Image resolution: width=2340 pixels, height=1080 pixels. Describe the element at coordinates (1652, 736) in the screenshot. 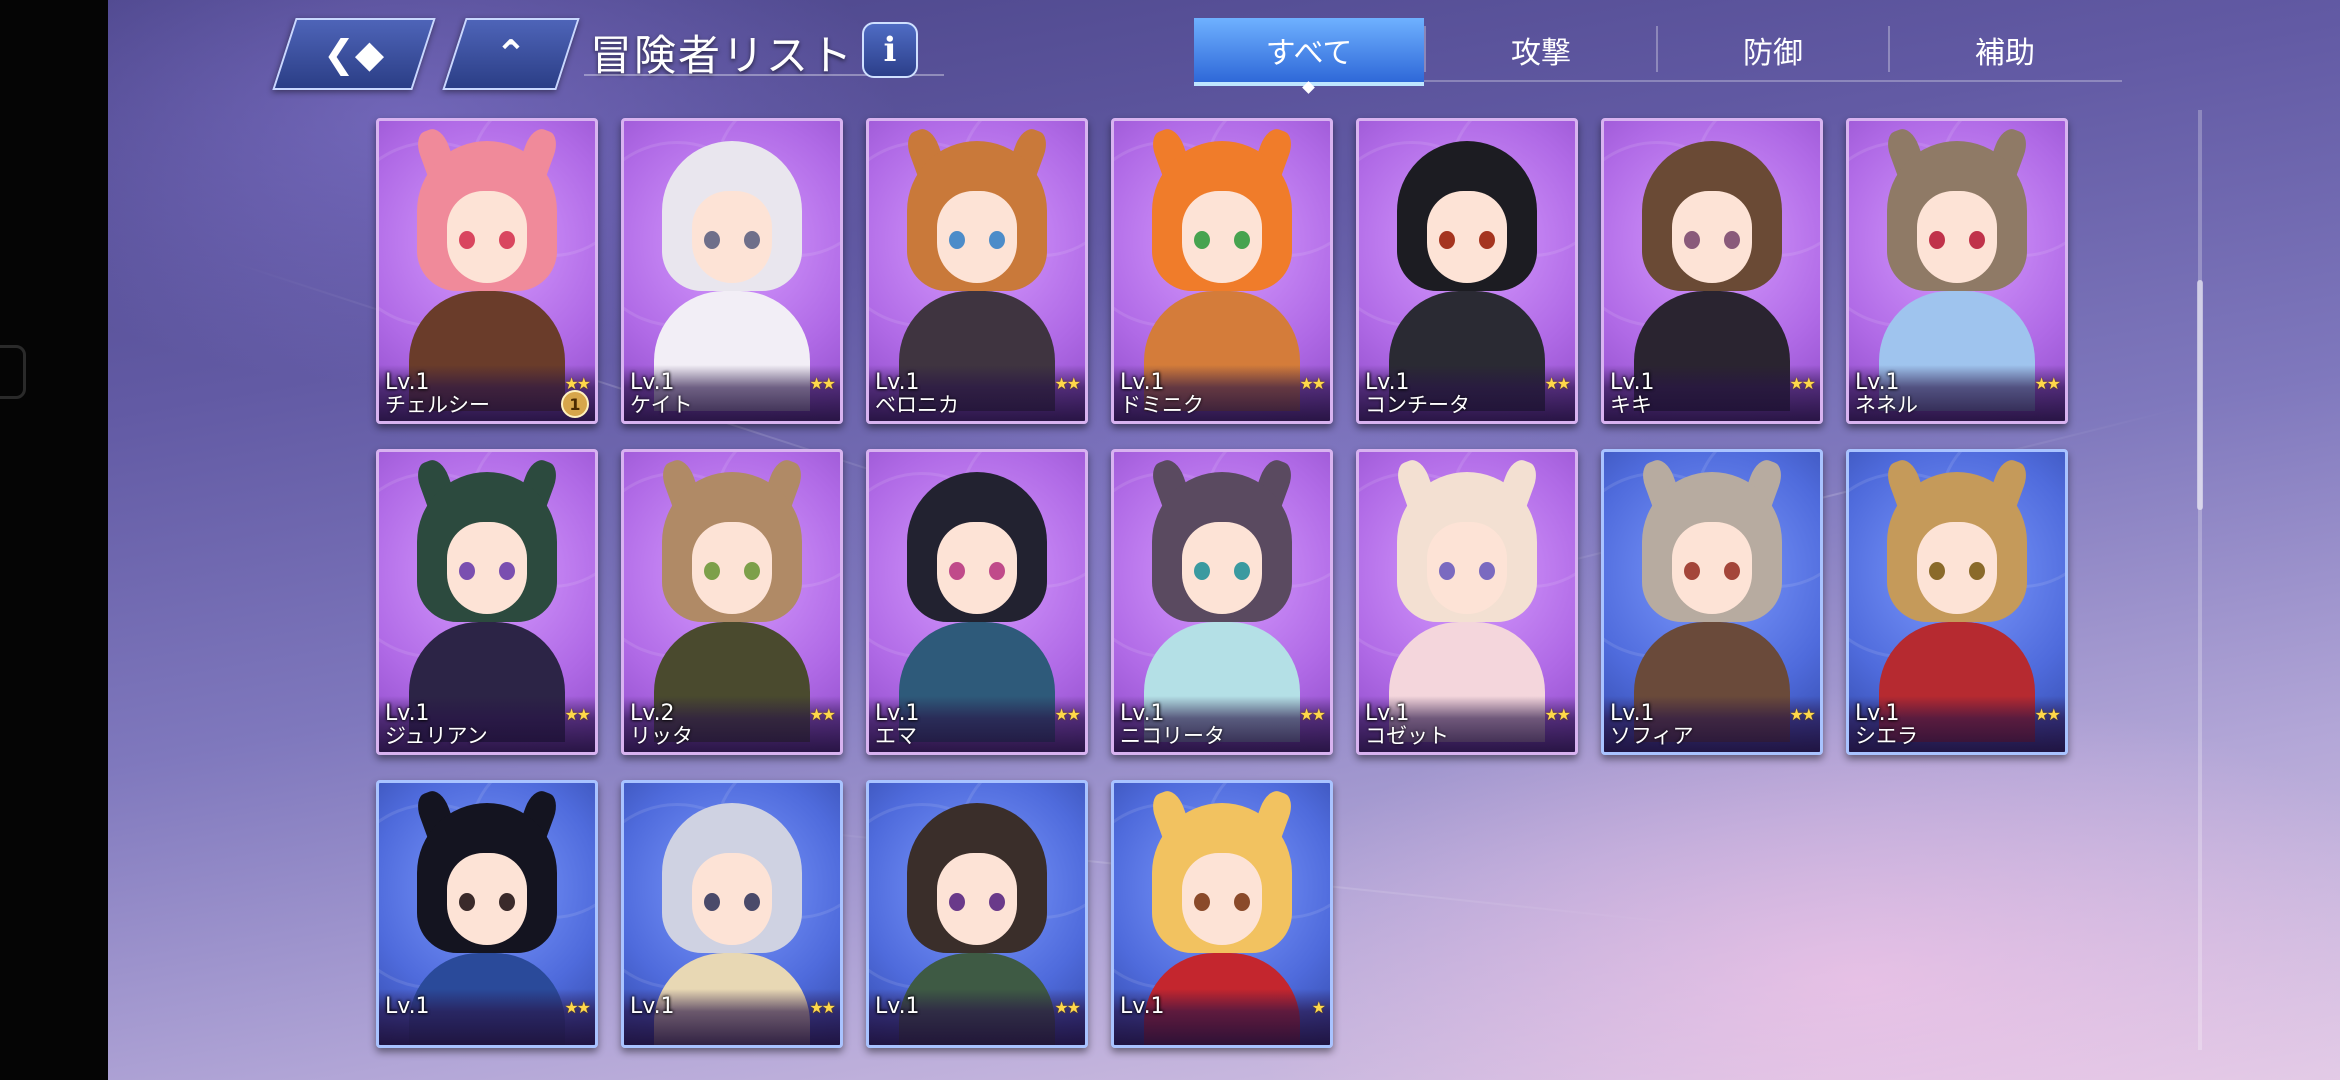

I see `character-name: ソフィア` at that location.